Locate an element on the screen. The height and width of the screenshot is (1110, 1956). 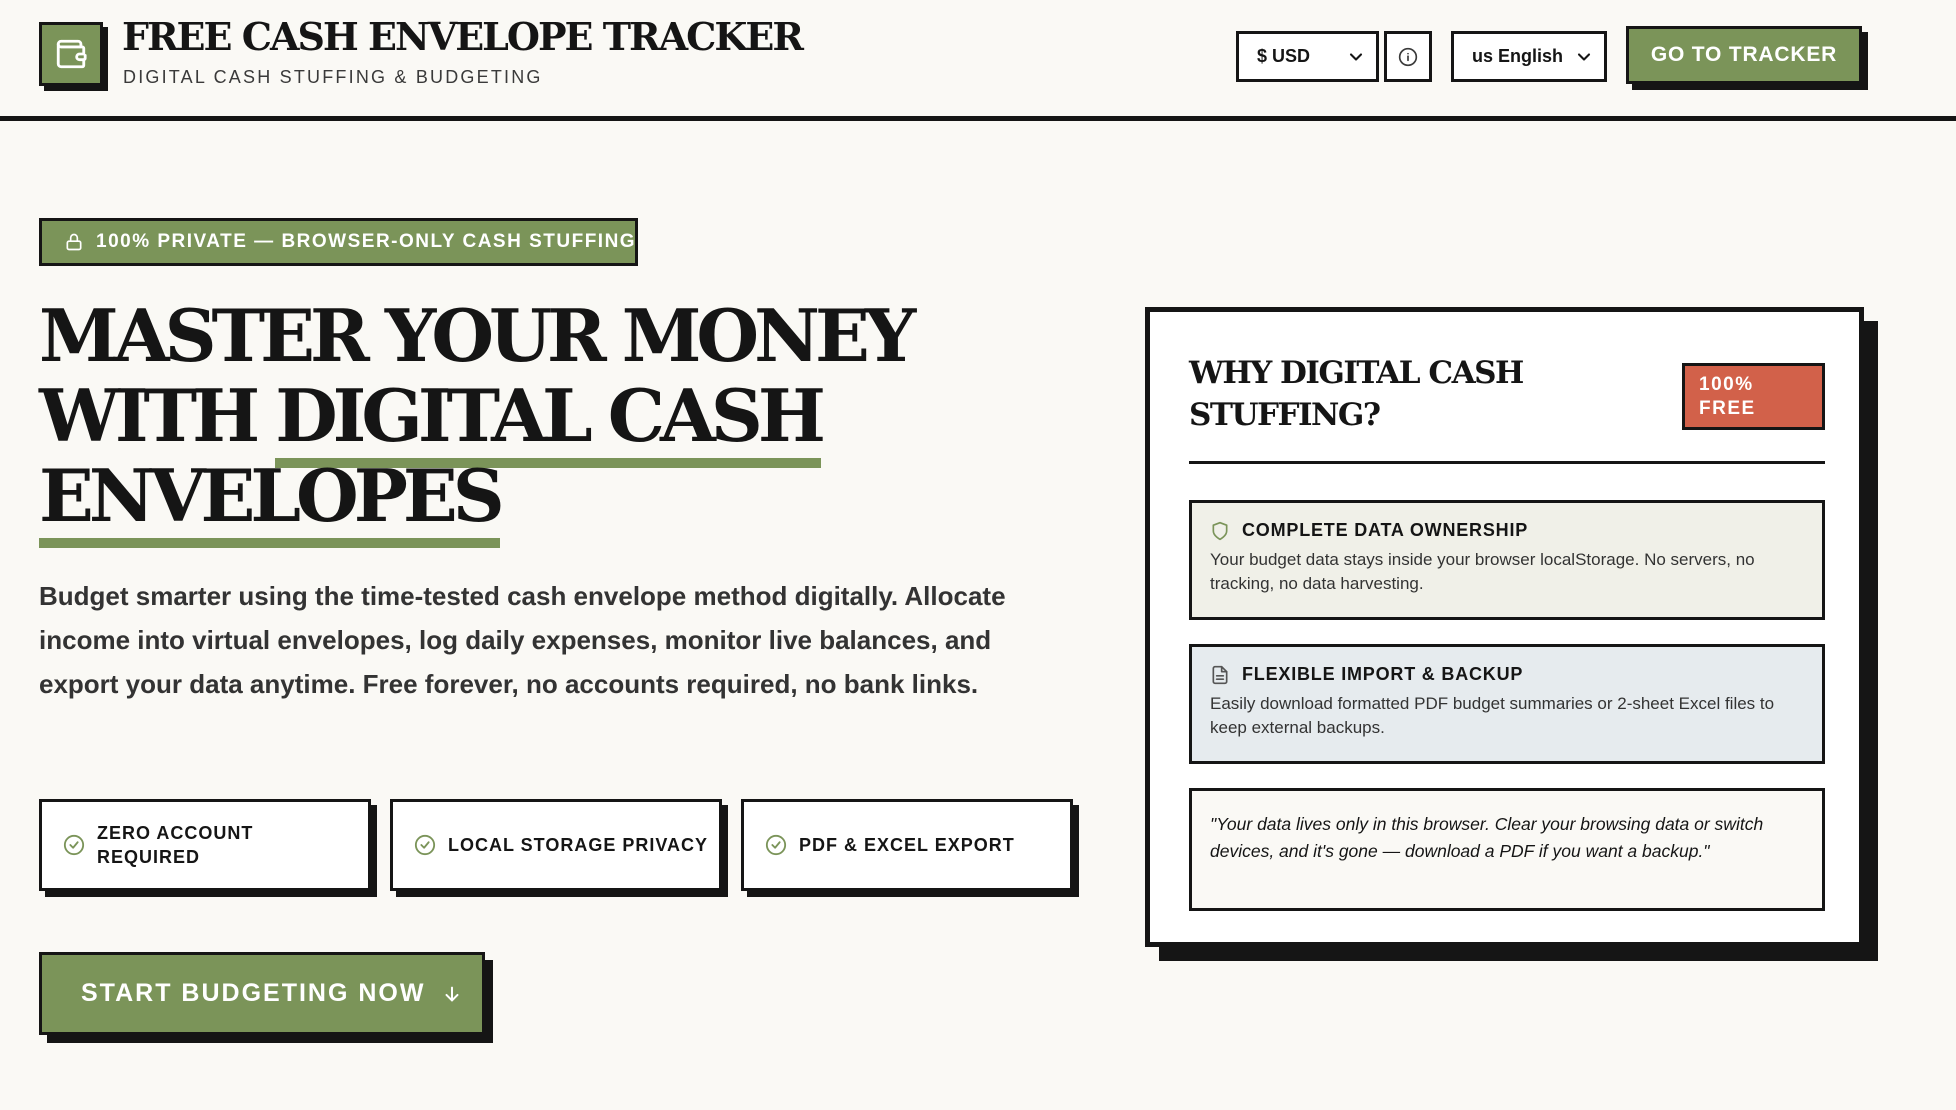
feature-chip-label: ZERO ACCOUNT REQUIRED is located at coordinates (175, 845).